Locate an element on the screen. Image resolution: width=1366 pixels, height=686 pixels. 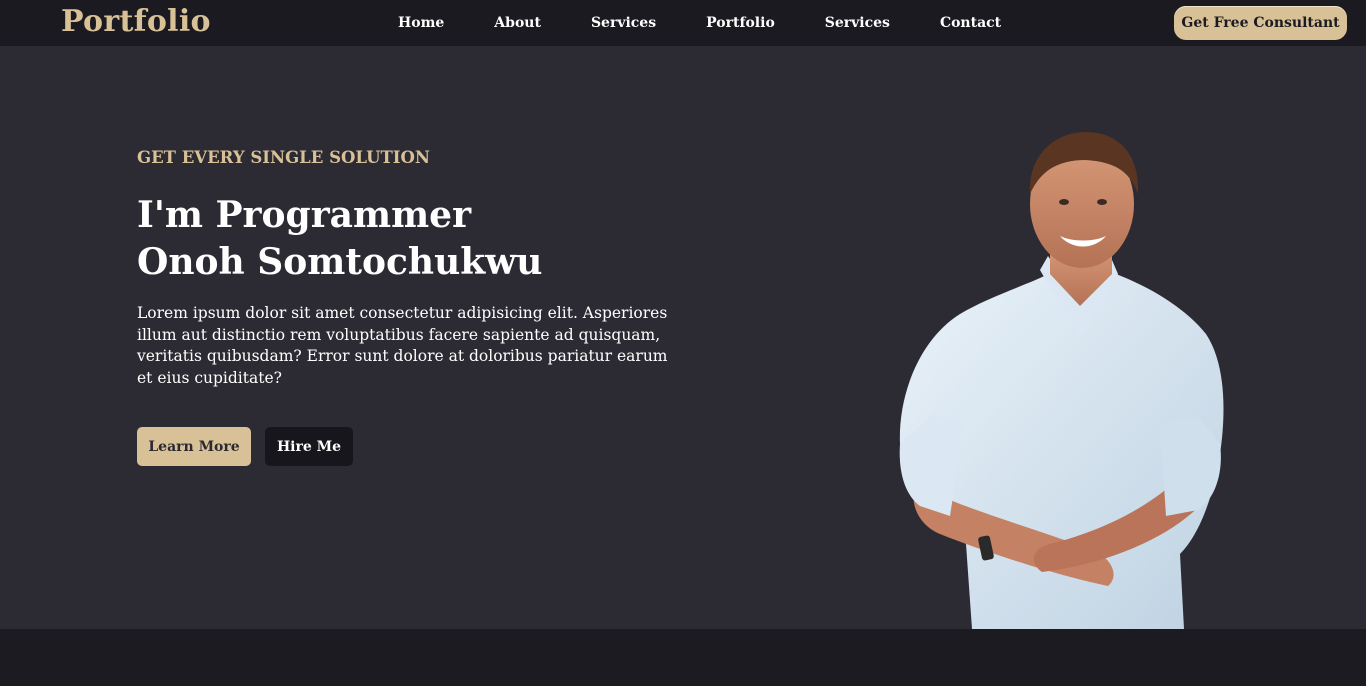
nav-link-portfolio: Portfolio is located at coordinates (740, 23).